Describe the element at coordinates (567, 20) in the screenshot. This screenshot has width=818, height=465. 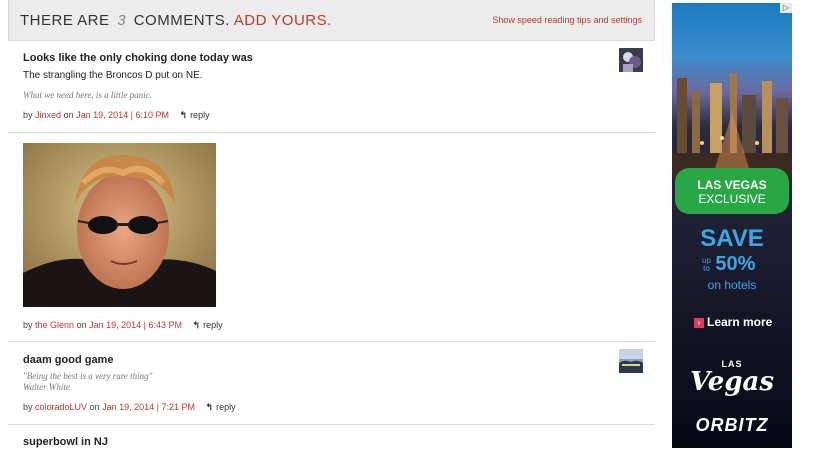
I see `speed-reading-link: Show speed reading tips and settings` at that location.